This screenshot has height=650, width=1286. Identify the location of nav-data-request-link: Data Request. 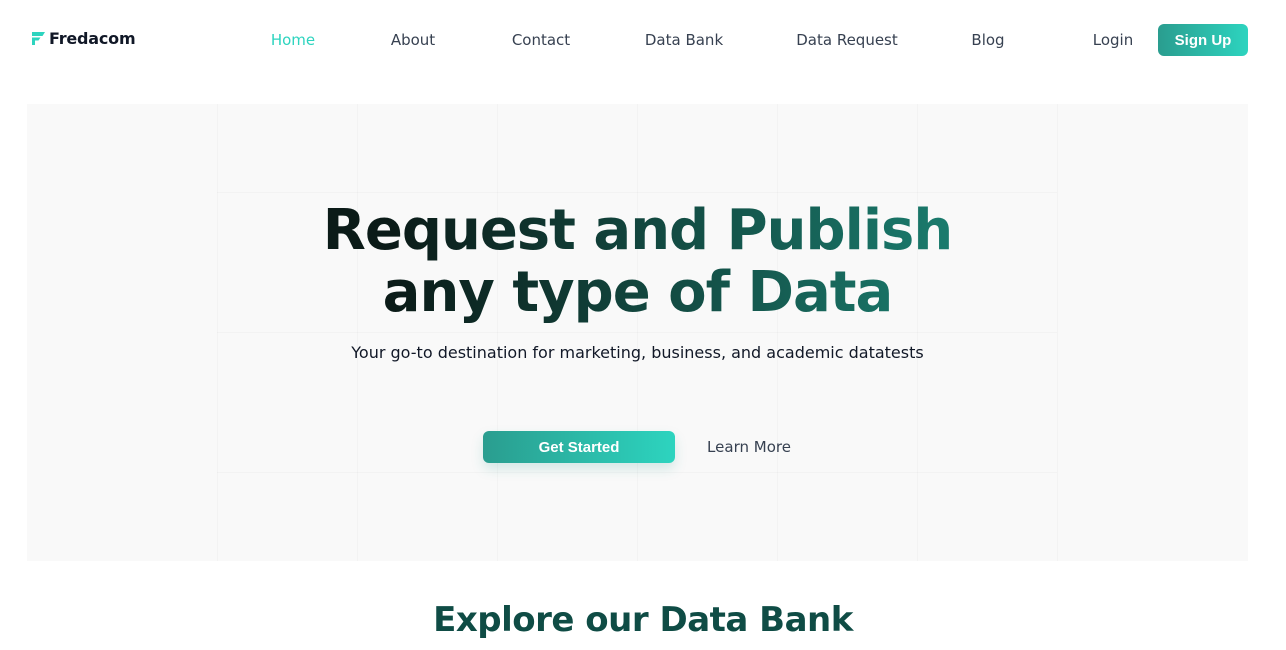
(847, 40).